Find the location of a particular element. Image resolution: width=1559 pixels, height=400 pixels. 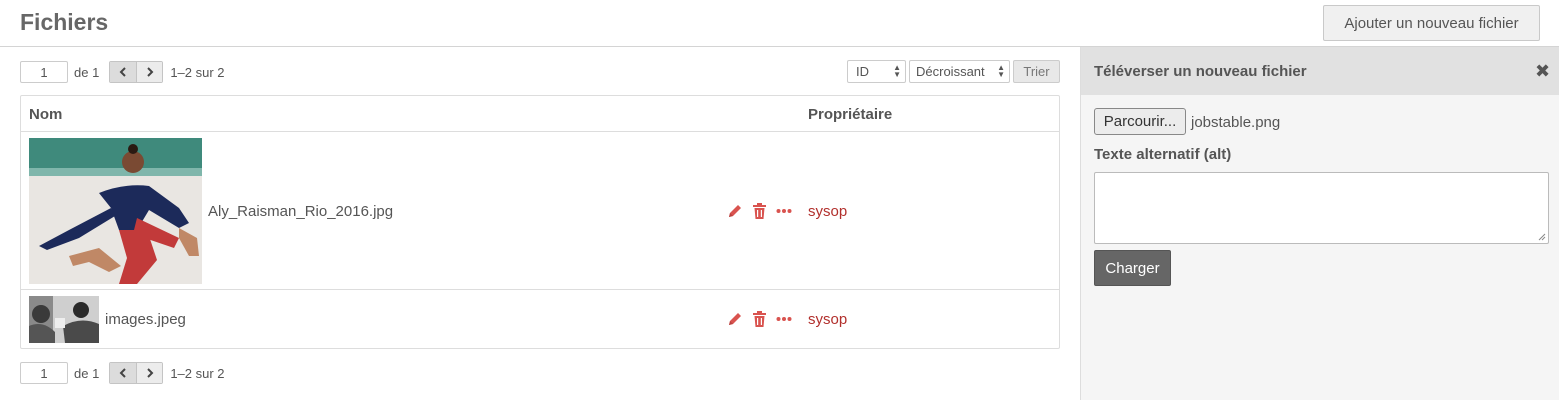

pagination-bottom: 1 de 1 1–2 sur 2 is located at coordinates (122, 373).